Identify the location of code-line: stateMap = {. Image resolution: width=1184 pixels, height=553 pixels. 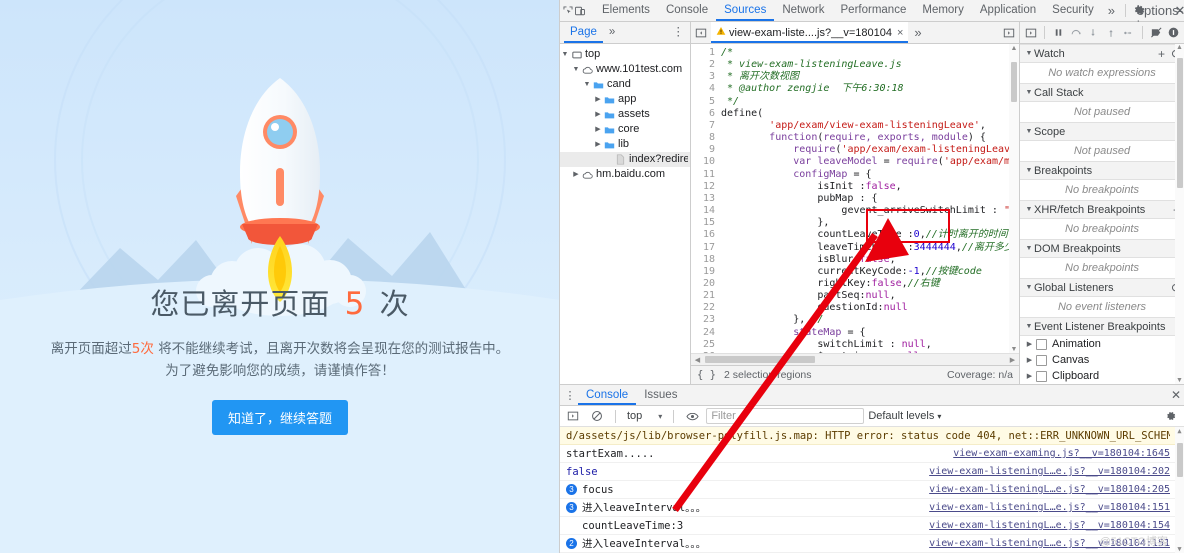
(870, 333).